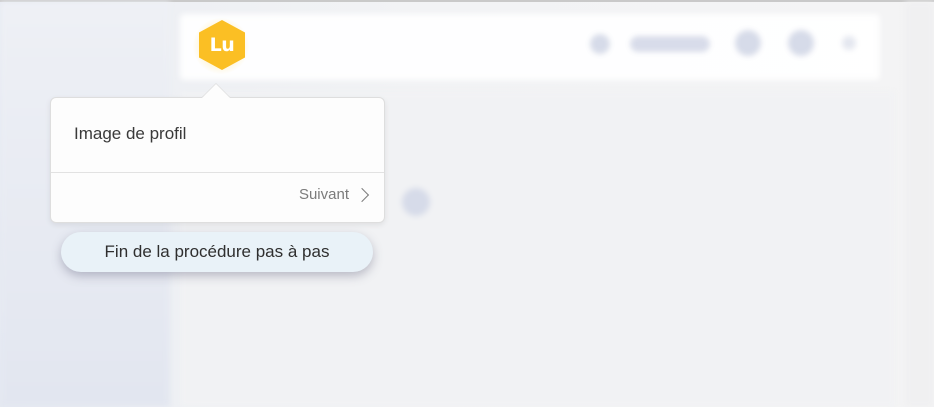 This screenshot has height=407, width=934. What do you see at coordinates (323, 194) in the screenshot?
I see `next-button-label: Suivant` at bounding box center [323, 194].